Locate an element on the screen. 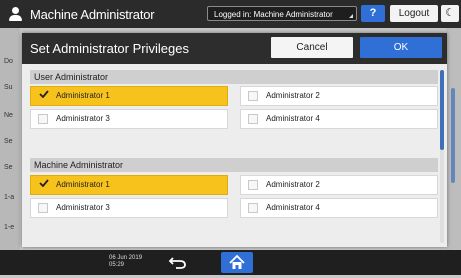 The height and width of the screenshot is (278, 461). cancel-button: Cancel is located at coordinates (312, 47).